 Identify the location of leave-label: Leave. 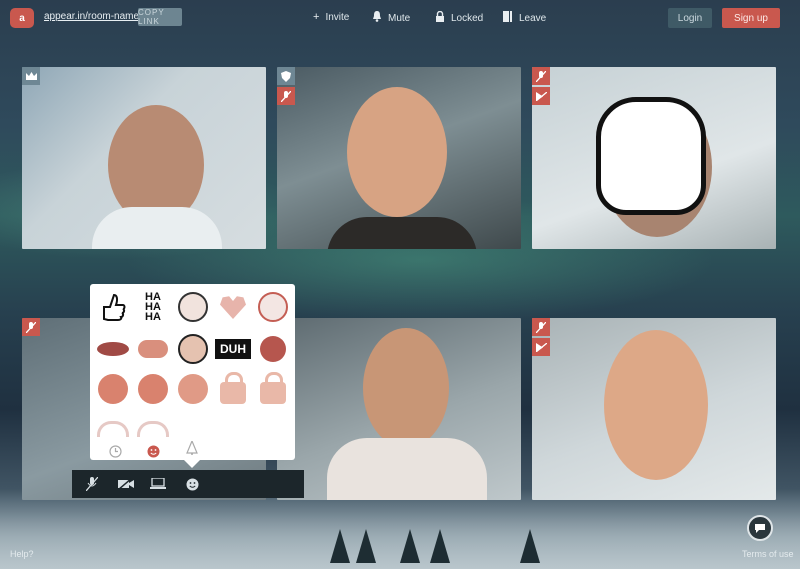
(533, 18).